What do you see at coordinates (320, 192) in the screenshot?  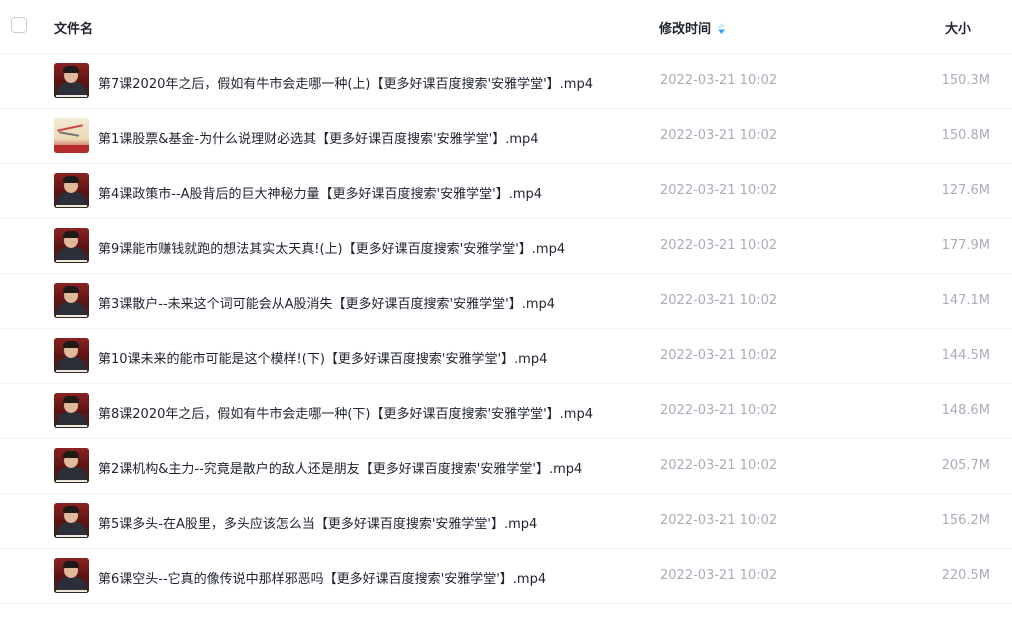 I see `file-name: 第4课政策市--A股背后的巨大神秘力量【更多好课百度搜索'安雅学堂'】.mp4` at bounding box center [320, 192].